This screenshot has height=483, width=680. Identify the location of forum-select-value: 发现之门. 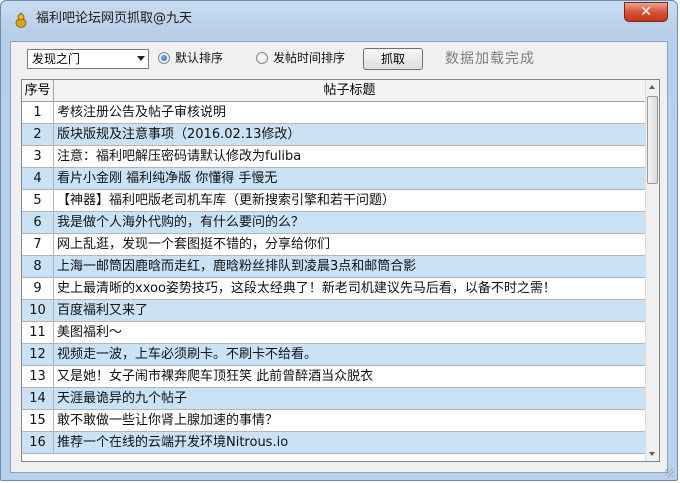
(56, 59).